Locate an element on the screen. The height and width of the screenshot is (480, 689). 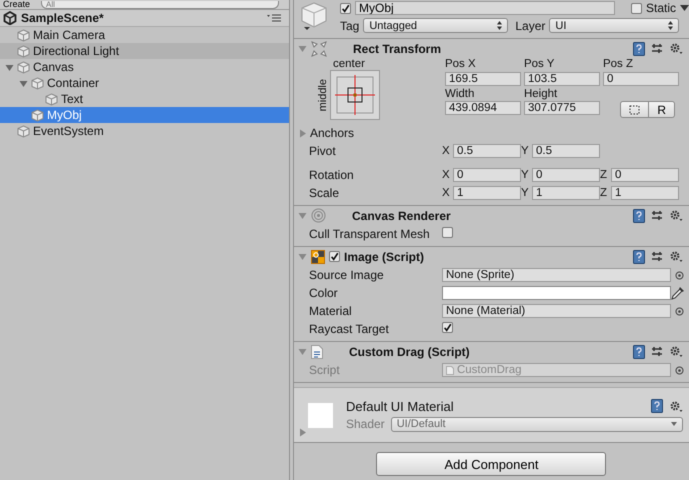
unity-logo-icon is located at coordinates (10, 18).